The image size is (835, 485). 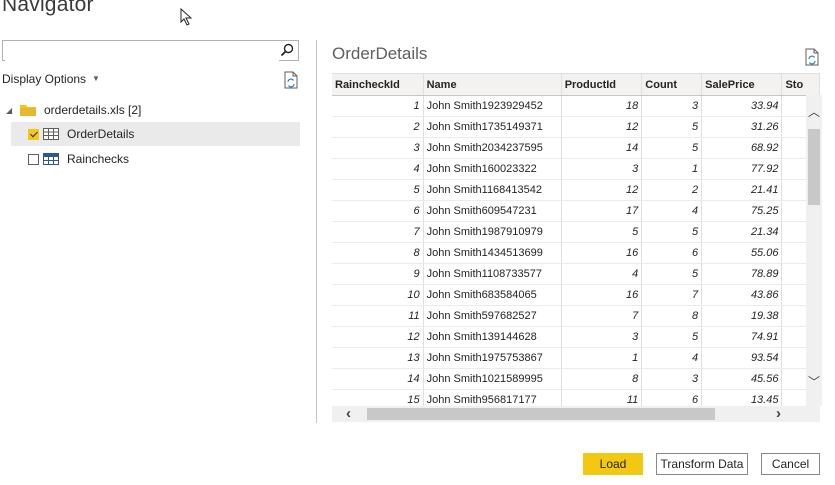 I want to click on tree-root-label: orderdetails.xls [2], so click(x=93, y=110).